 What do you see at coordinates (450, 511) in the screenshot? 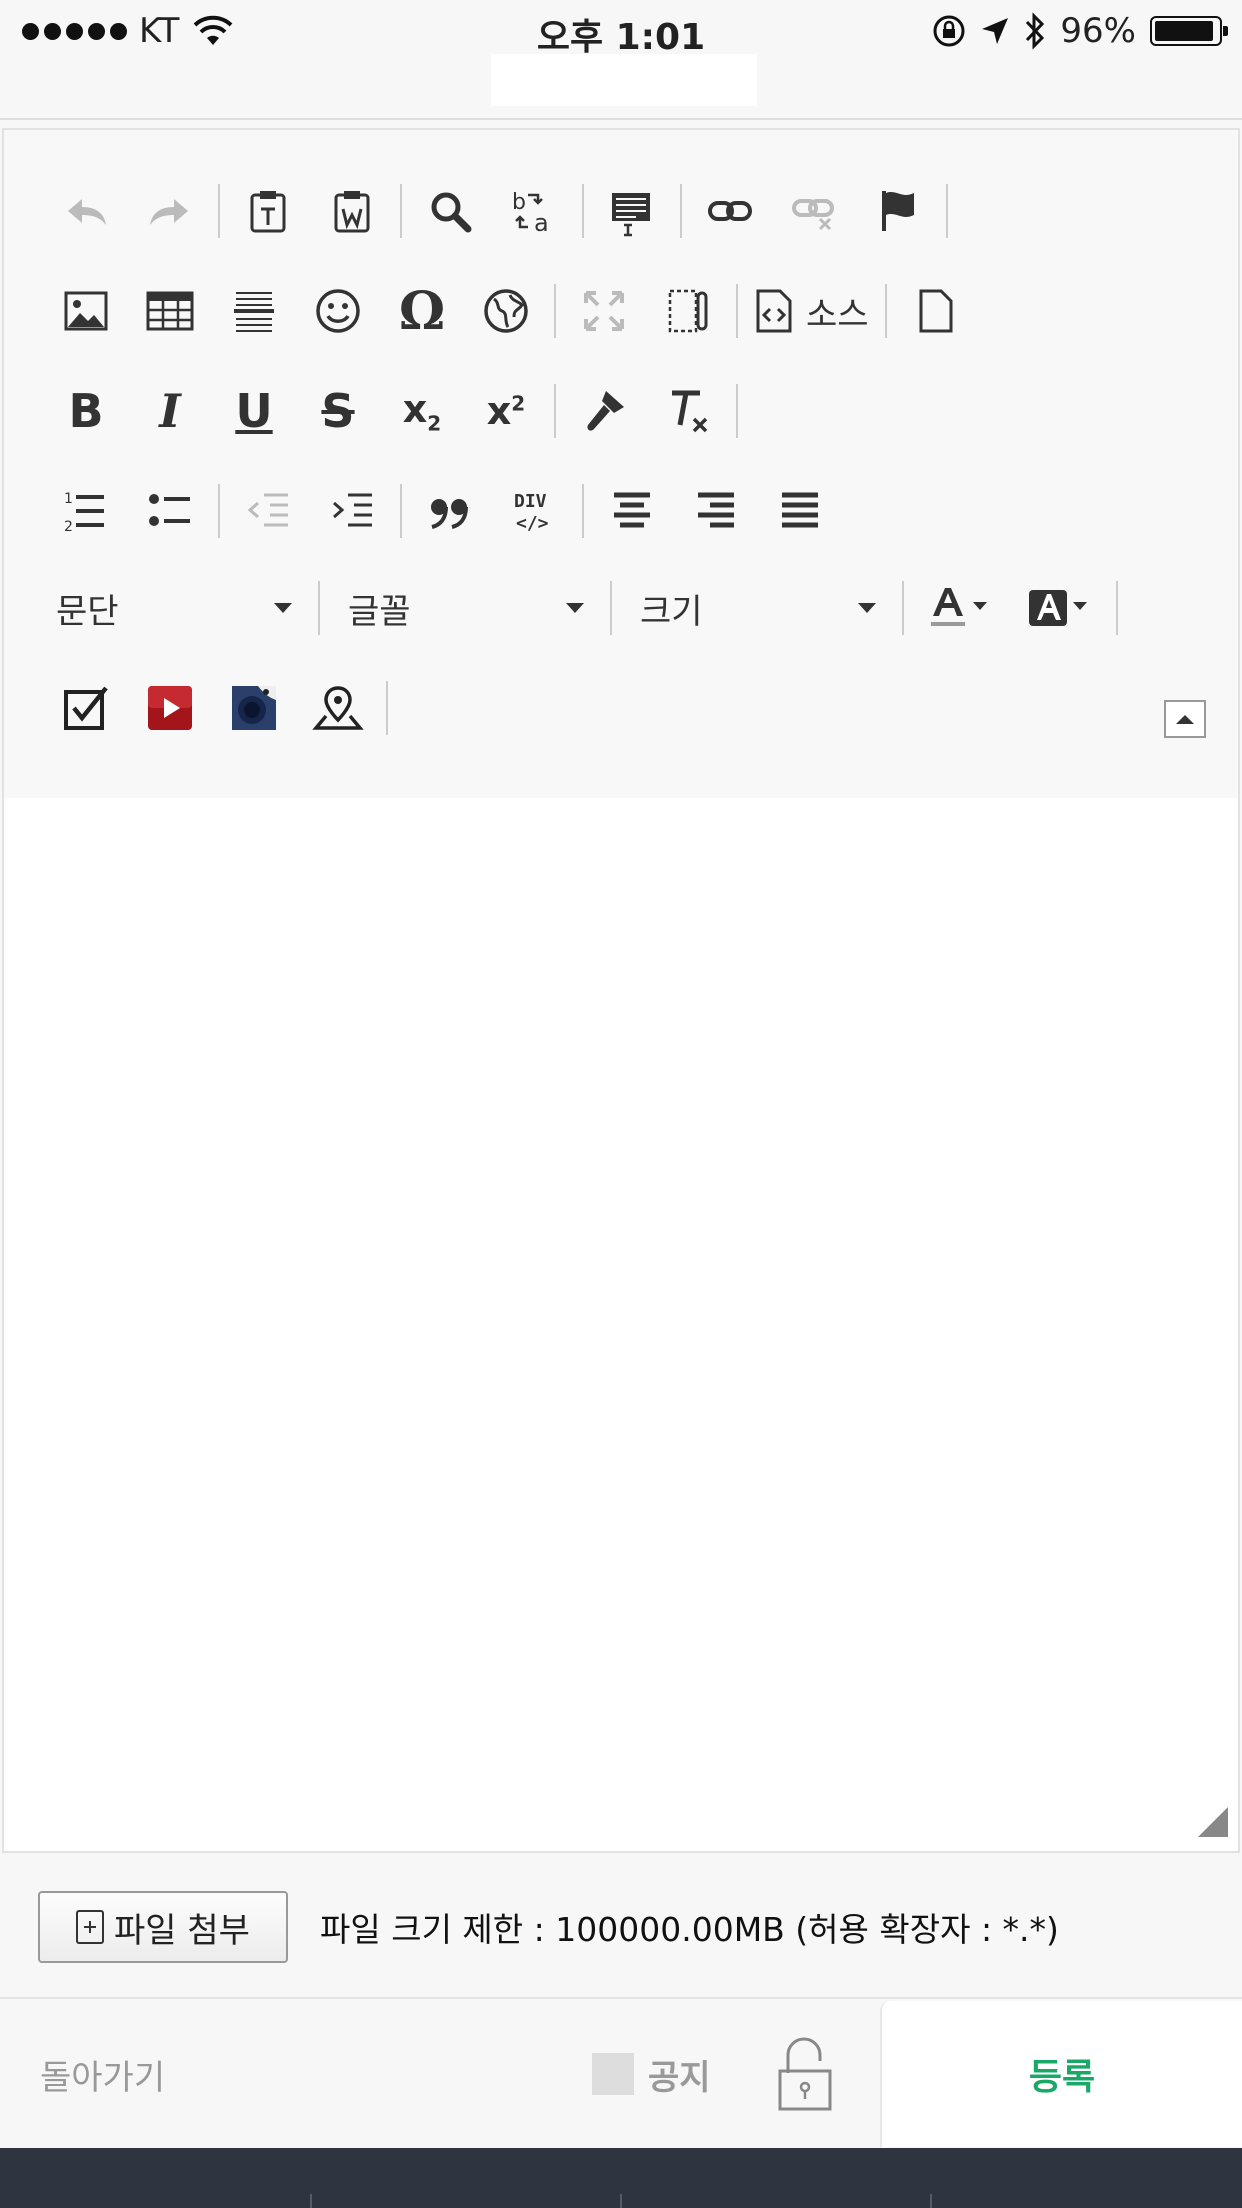
I see `blockquote-icon` at bounding box center [450, 511].